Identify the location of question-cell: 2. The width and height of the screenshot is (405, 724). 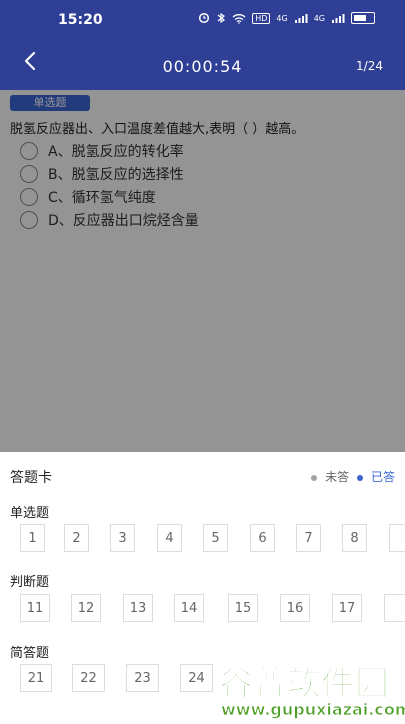
(76, 538).